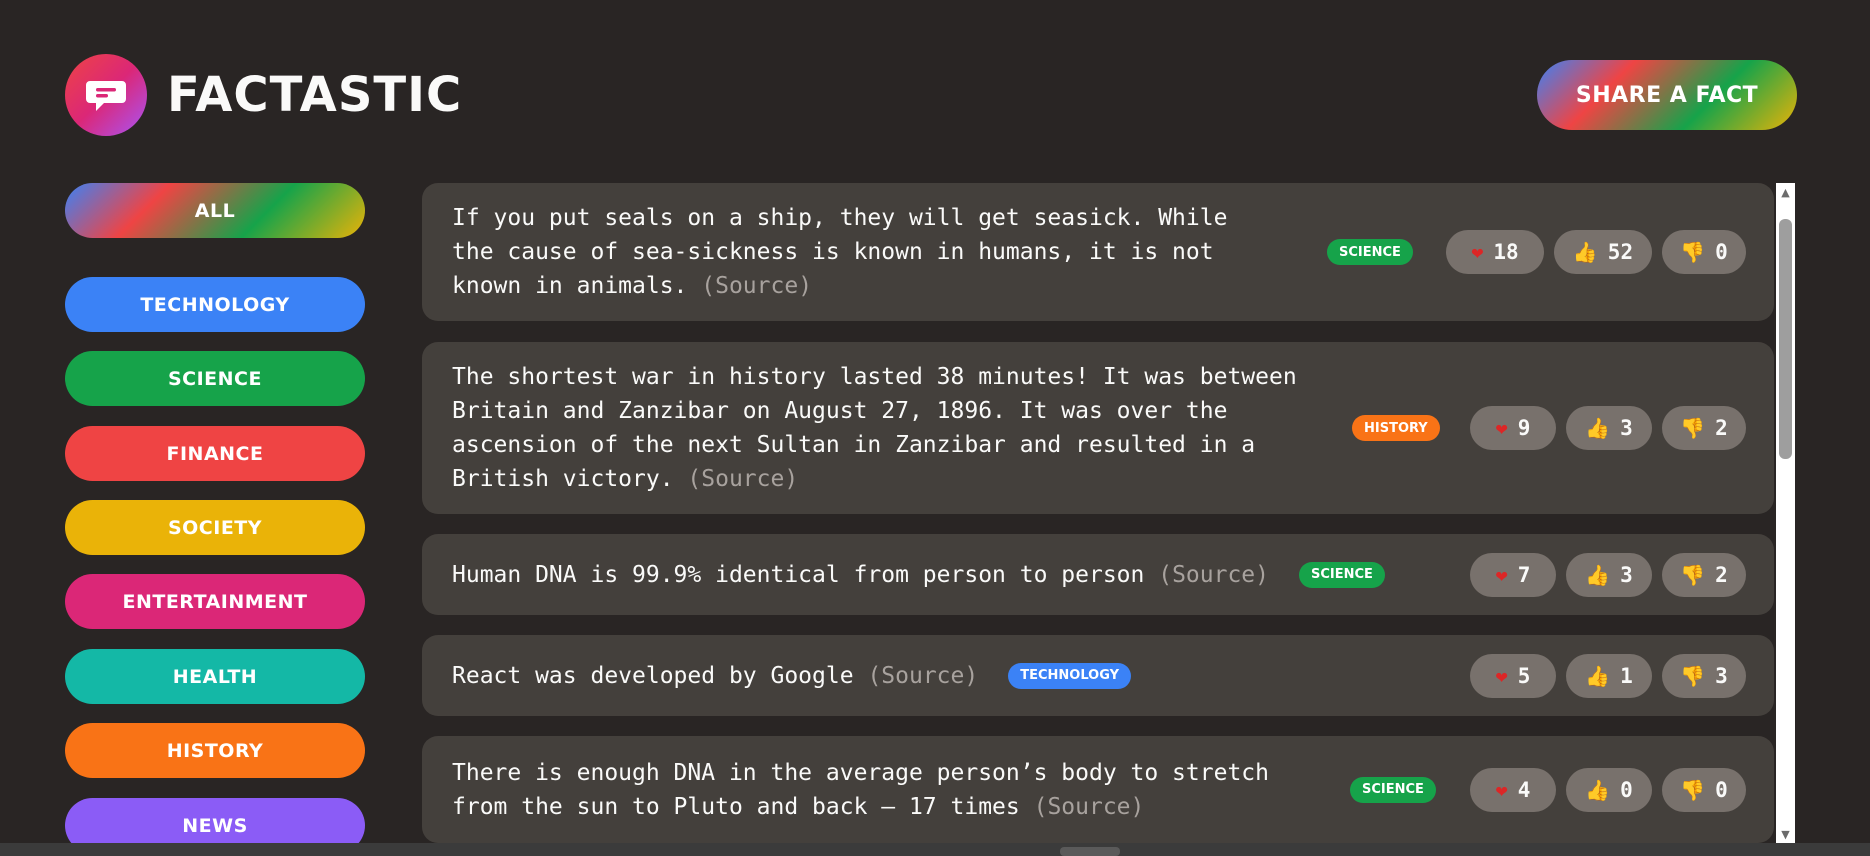 The width and height of the screenshot is (1870, 856). I want to click on category-technology-button: TECHNOLOGY, so click(215, 304).